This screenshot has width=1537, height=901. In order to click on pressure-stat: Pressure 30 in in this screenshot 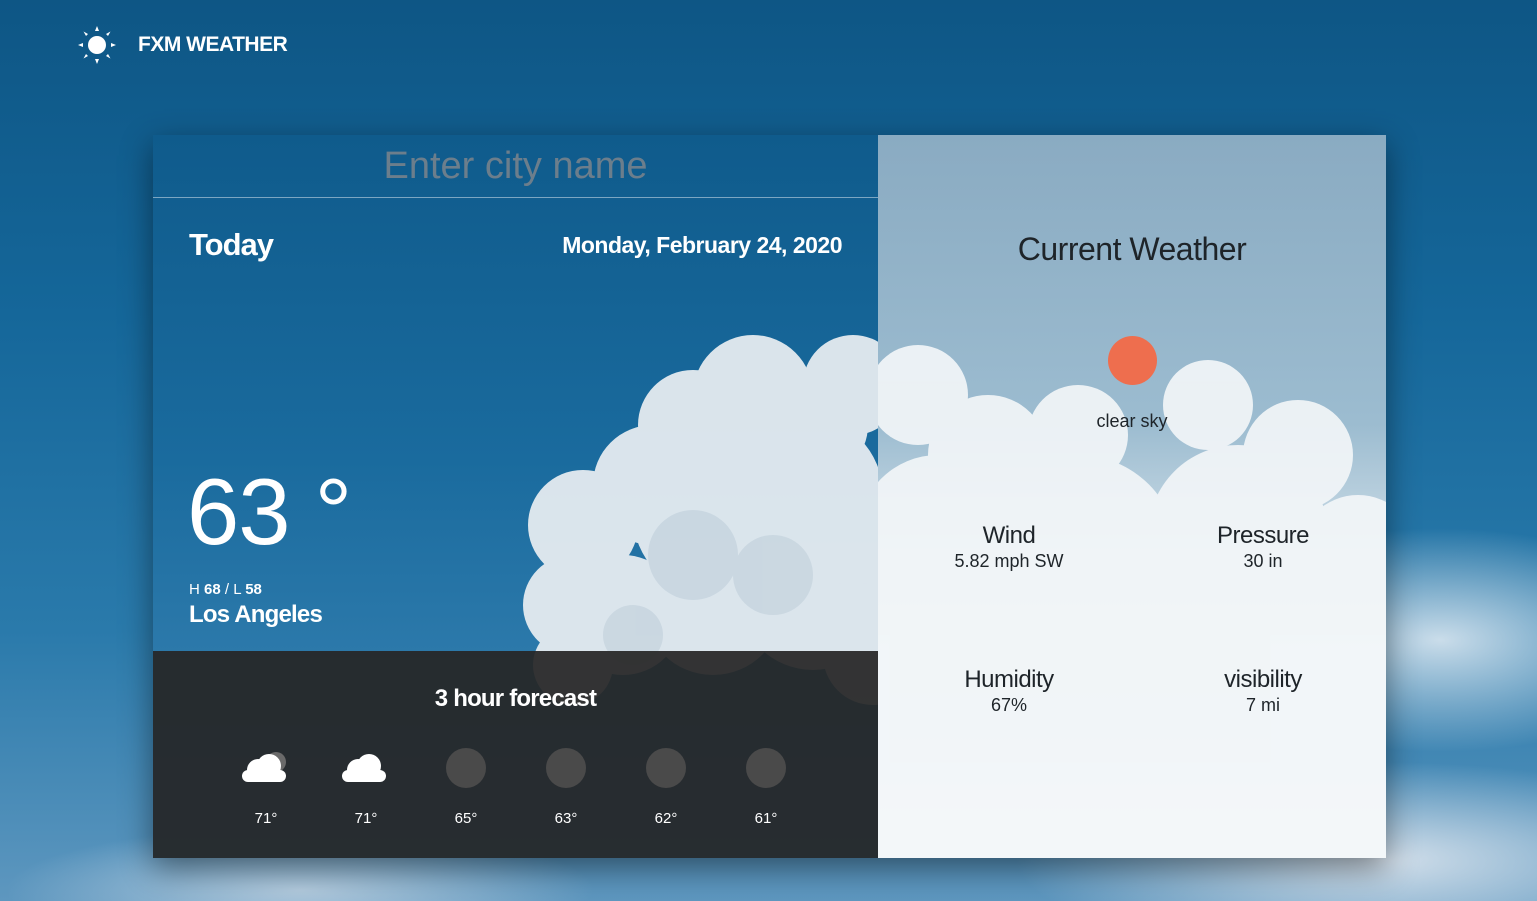, I will do `click(1263, 547)`.